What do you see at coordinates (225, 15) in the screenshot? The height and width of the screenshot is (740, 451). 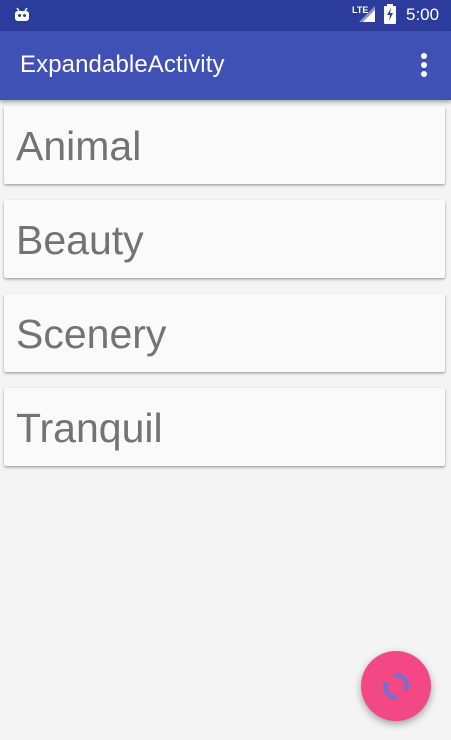 I see `status-bar: LTE 5:00` at bounding box center [225, 15].